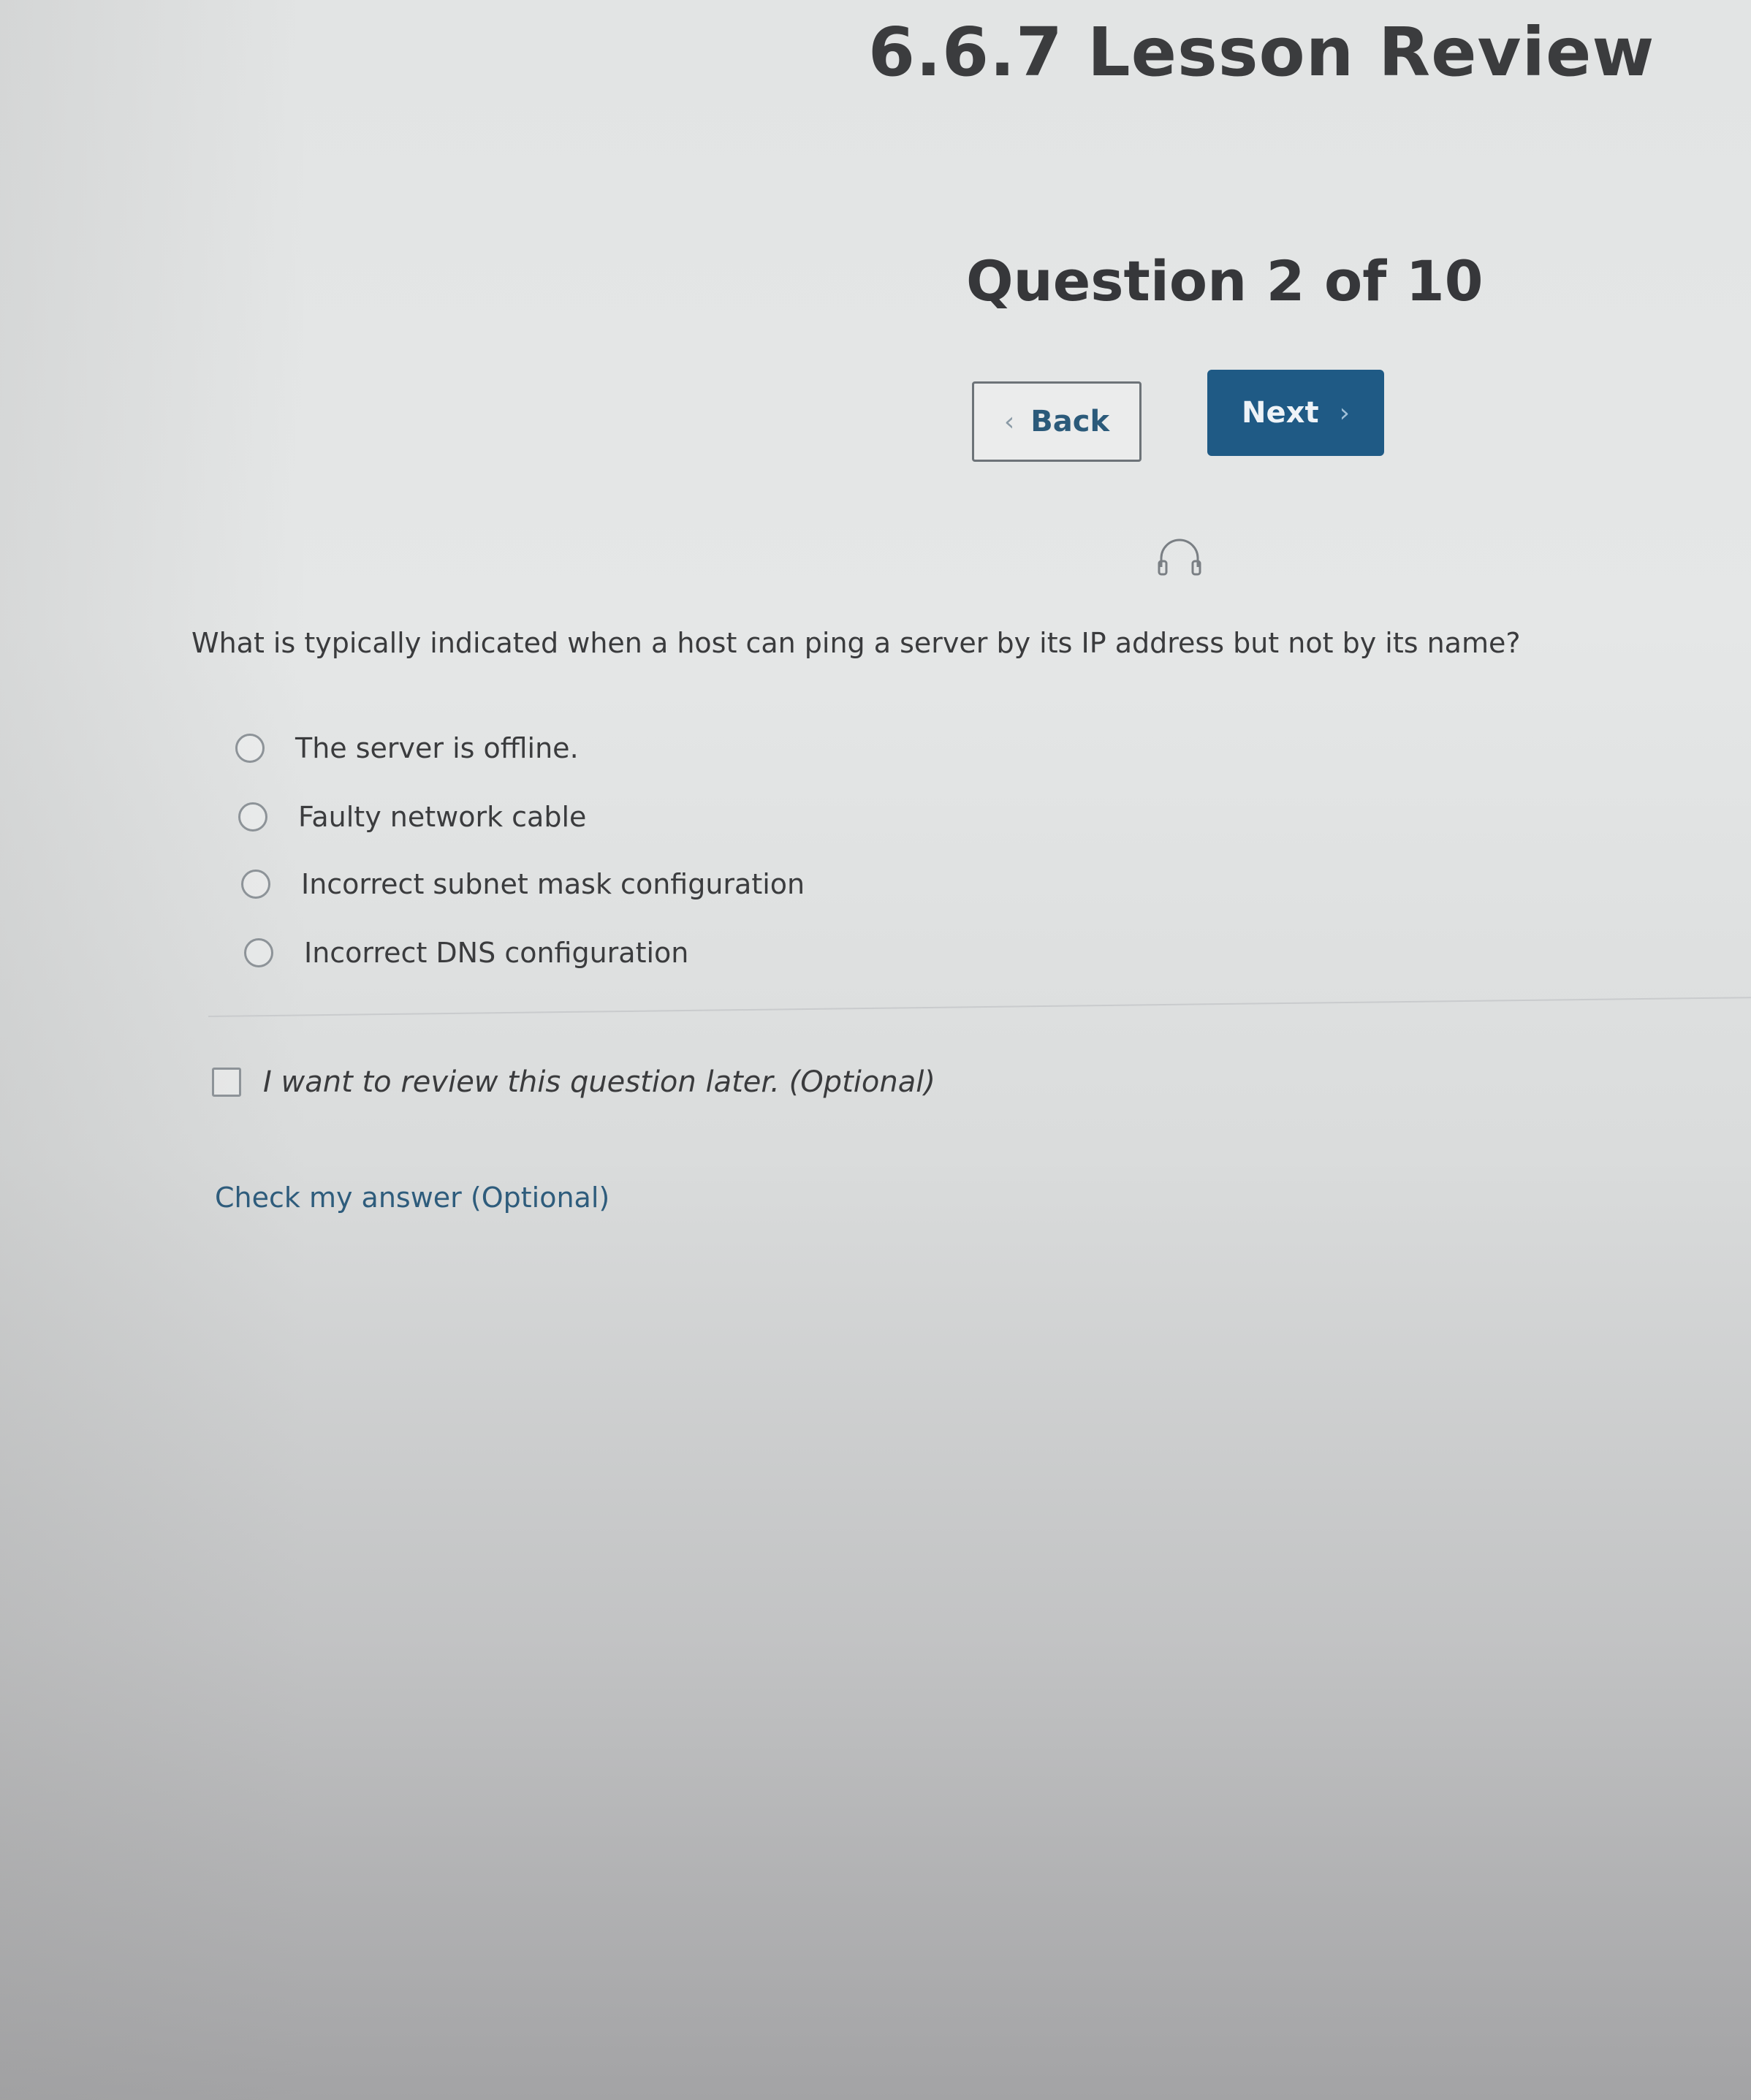  I want to click on question-counter: Question 2 of 10, so click(1225, 280).